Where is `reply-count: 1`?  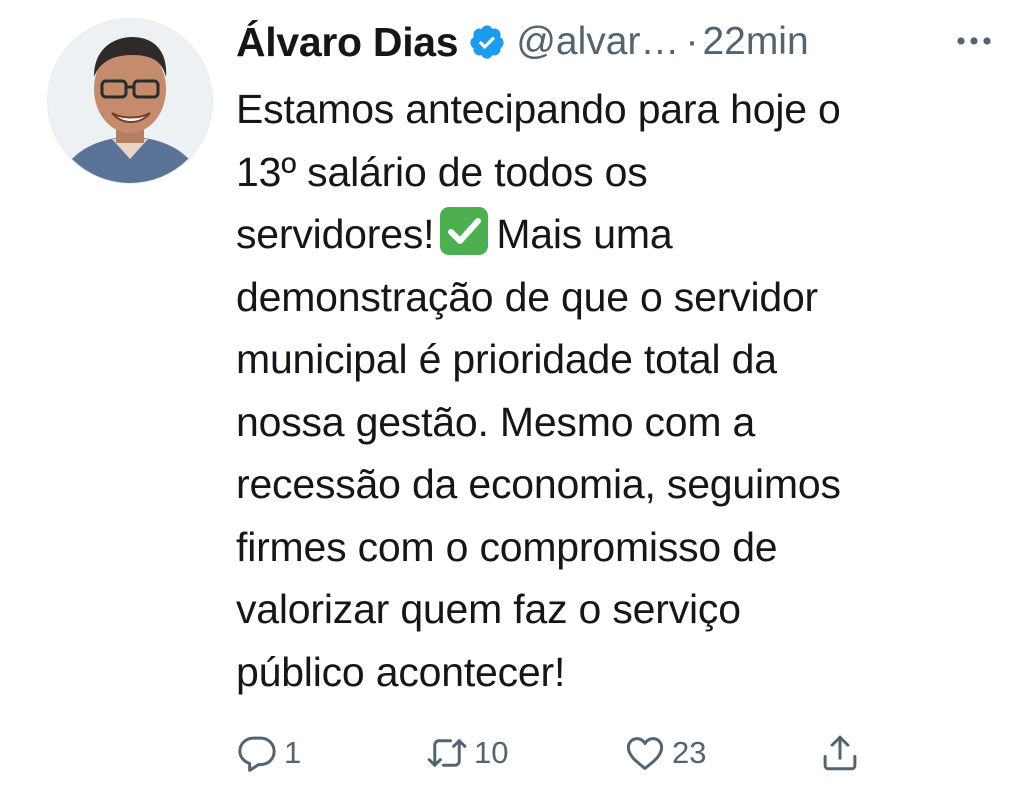 reply-count: 1 is located at coordinates (293, 752).